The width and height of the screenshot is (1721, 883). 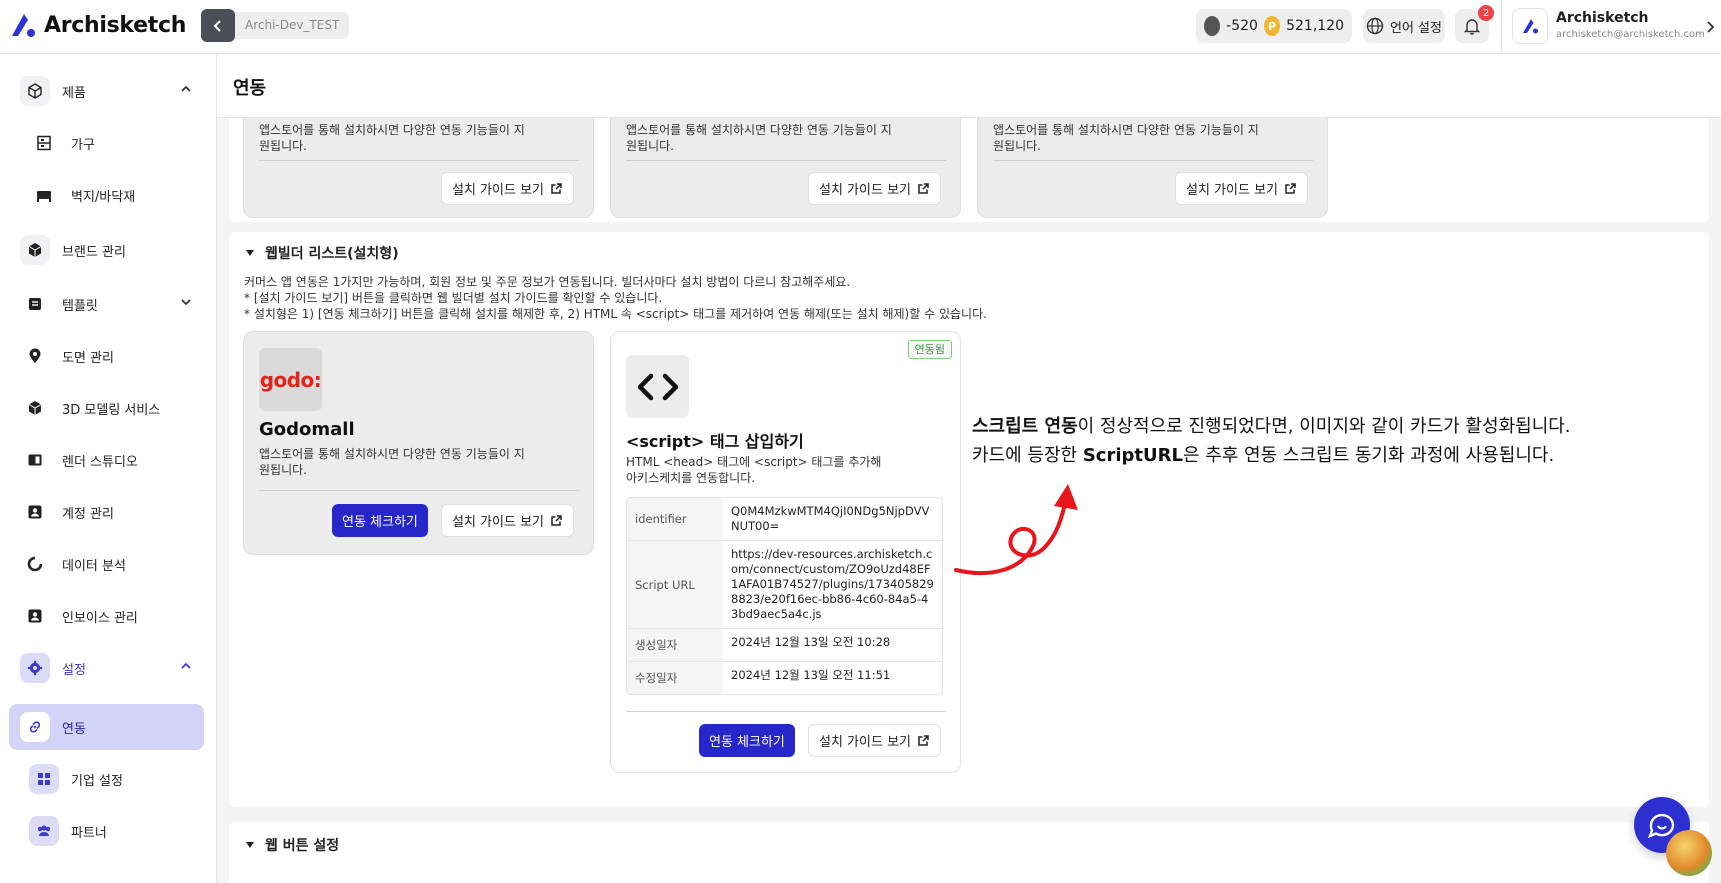 I want to click on chat-bubble-icon, so click(x=1661, y=826).